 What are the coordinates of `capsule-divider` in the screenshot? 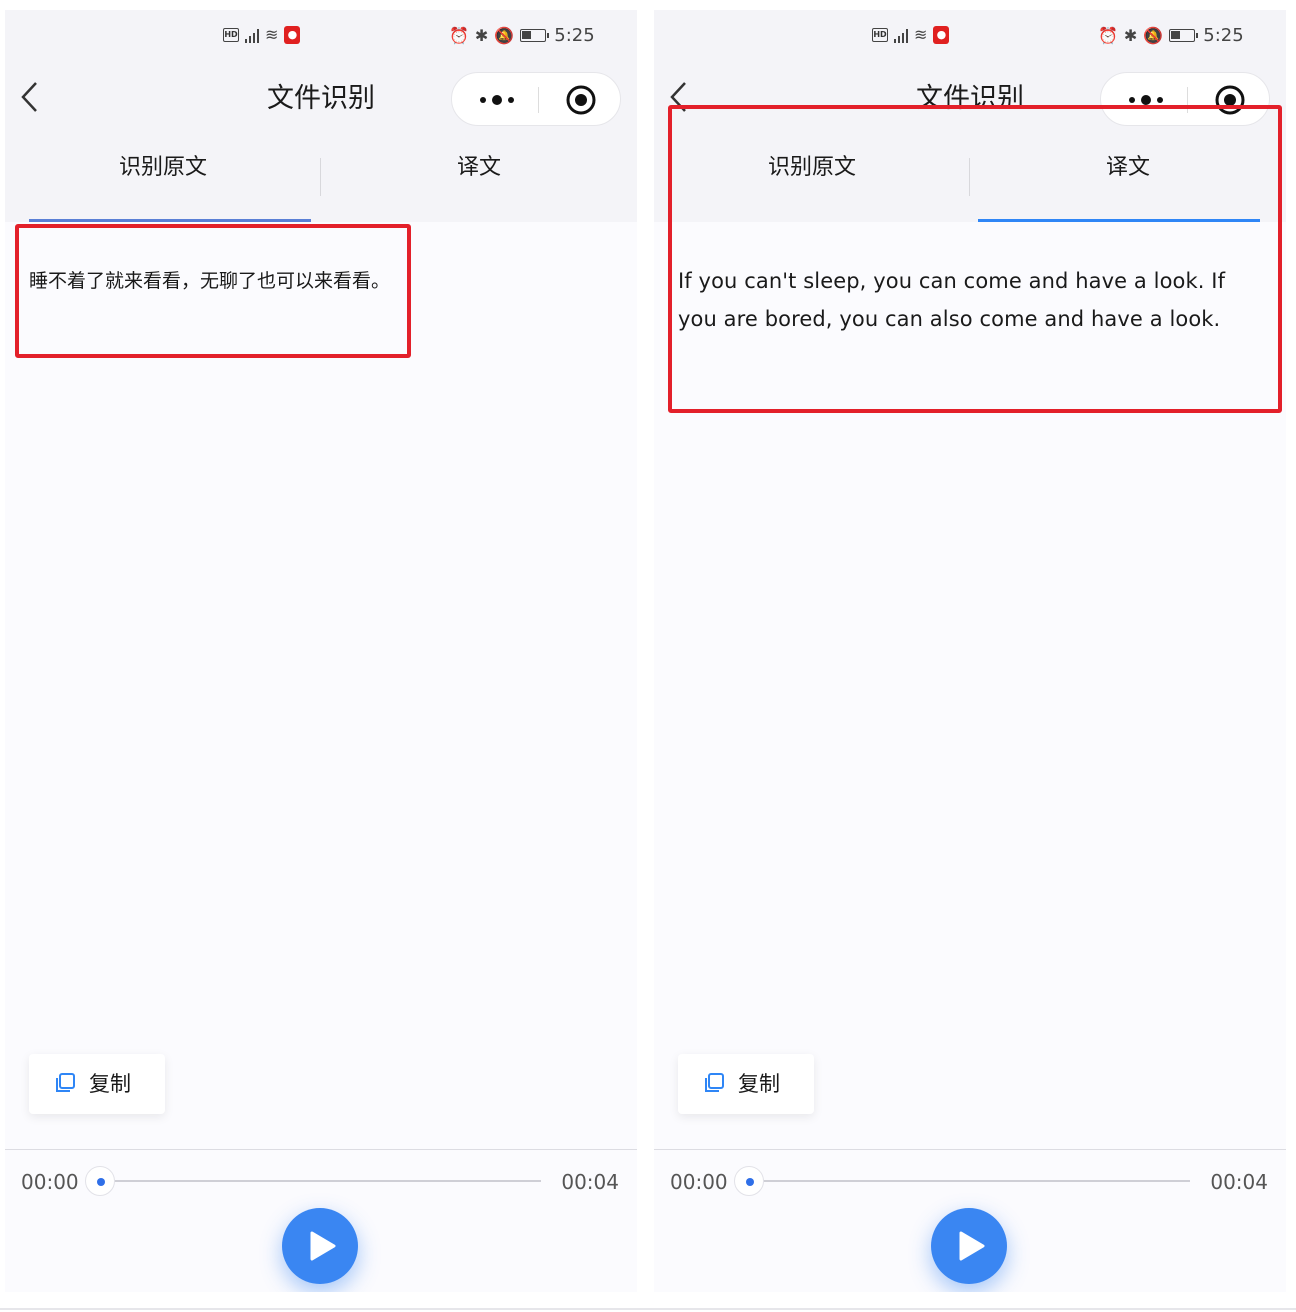 It's located at (538, 100).